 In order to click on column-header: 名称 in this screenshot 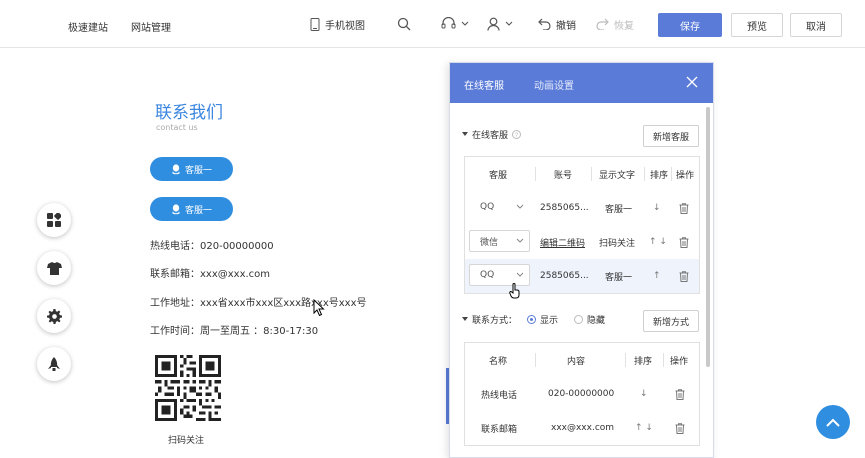, I will do `click(498, 361)`.